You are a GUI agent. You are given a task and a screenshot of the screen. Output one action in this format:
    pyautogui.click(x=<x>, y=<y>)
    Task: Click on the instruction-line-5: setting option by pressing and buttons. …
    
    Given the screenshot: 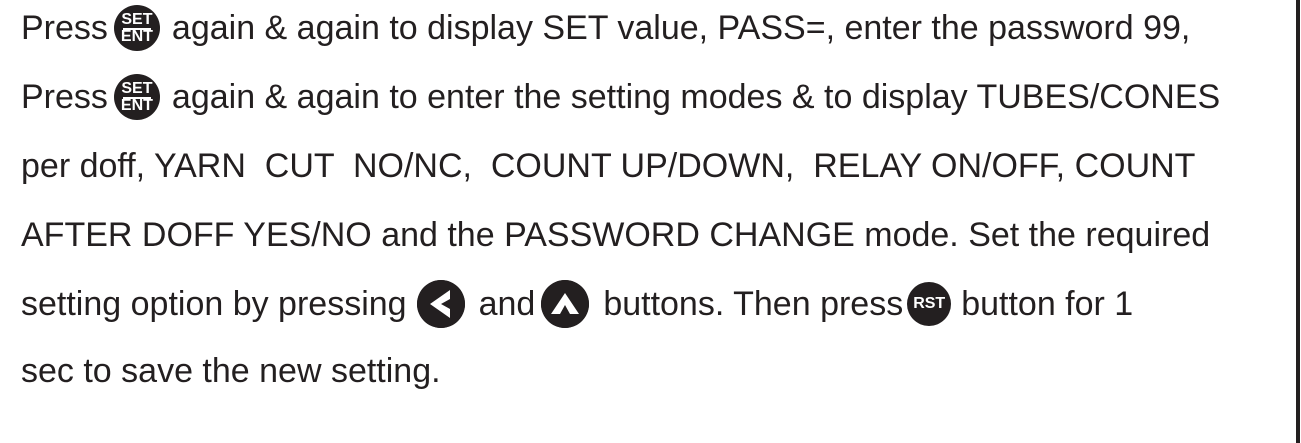 What is the action you would take?
    pyautogui.click(x=577, y=304)
    